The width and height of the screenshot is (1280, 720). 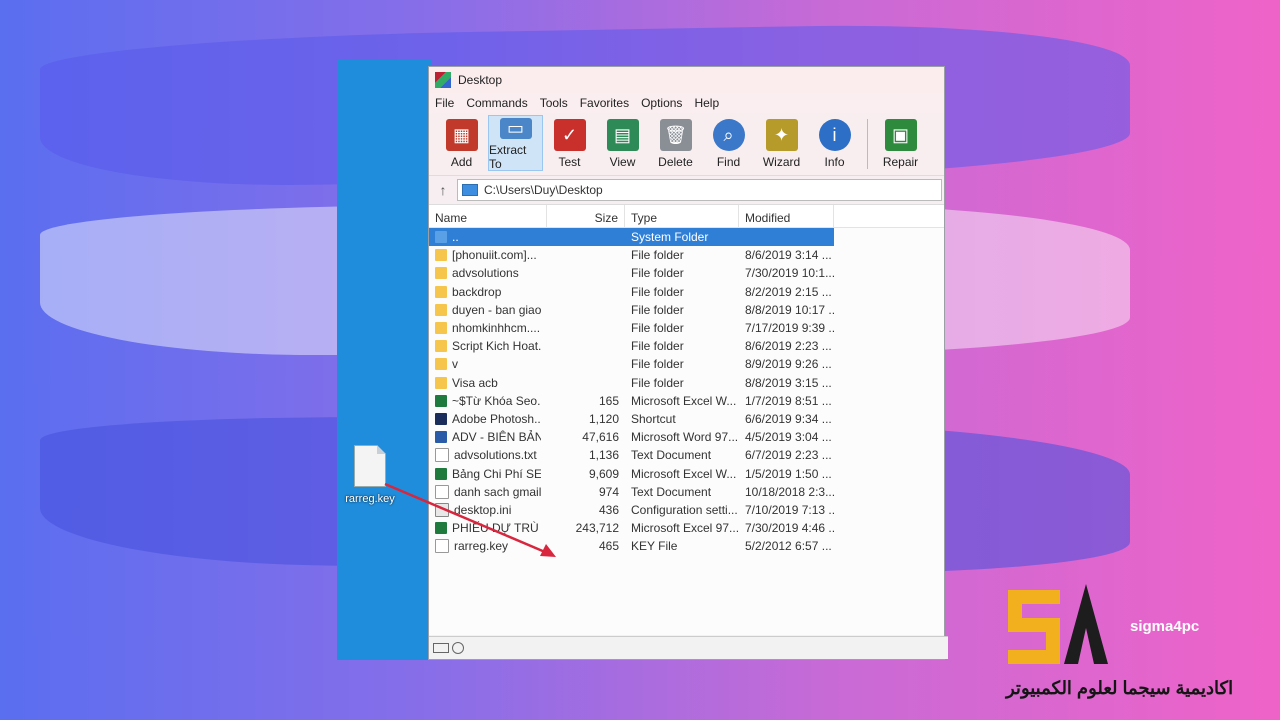 I want to click on logo-brand-text: sigma4pc, so click(x=1165, y=626).